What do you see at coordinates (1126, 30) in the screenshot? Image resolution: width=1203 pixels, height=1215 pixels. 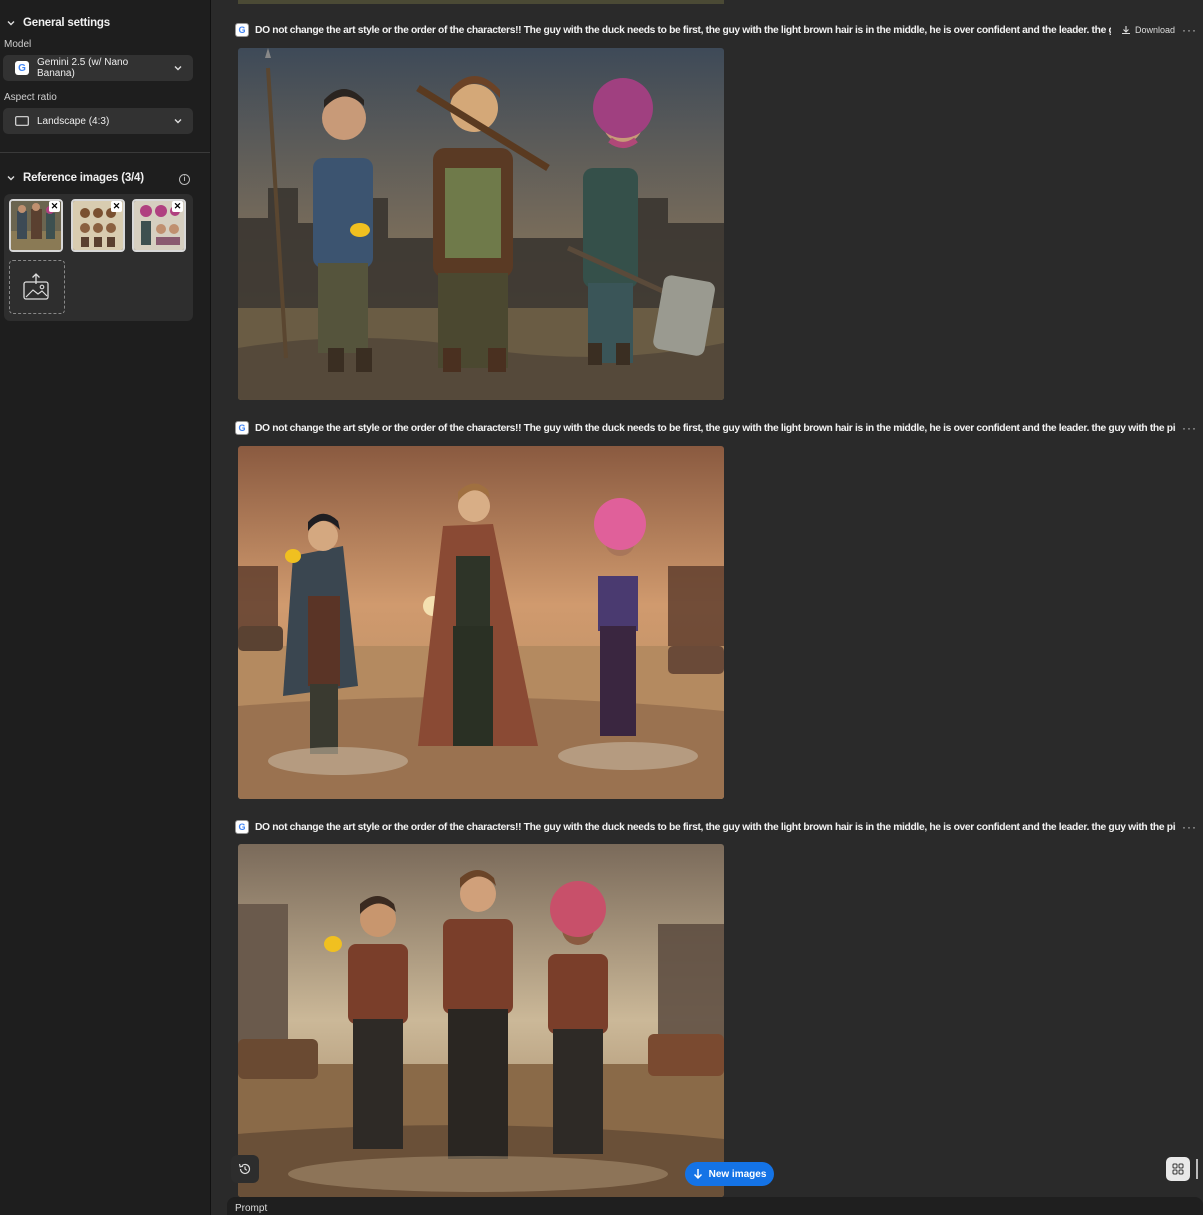 I see `download-icon` at bounding box center [1126, 30].